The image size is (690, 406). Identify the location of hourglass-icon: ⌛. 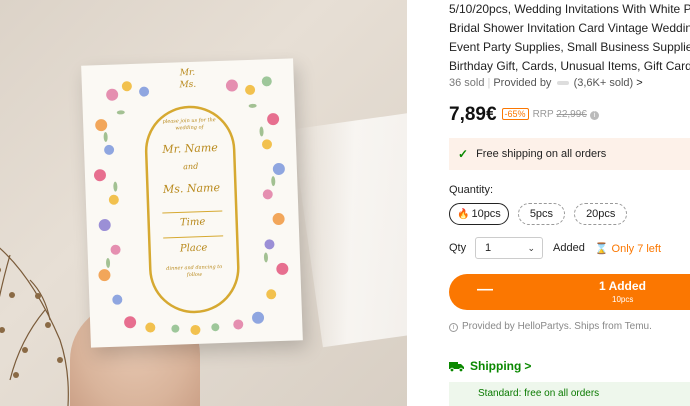
(601, 248).